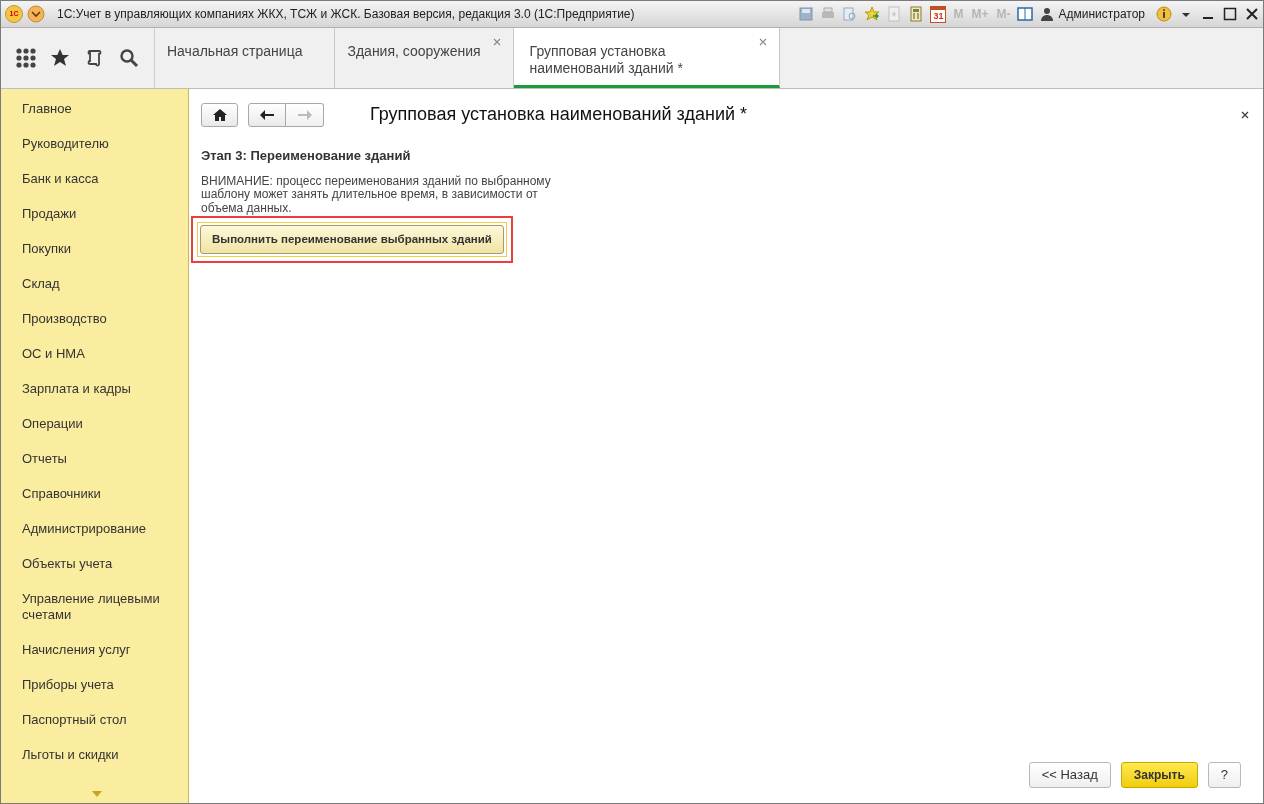  What do you see at coordinates (97, 607) in the screenshot?
I see `sidebar-item: Управление лицевыми счетами` at bounding box center [97, 607].